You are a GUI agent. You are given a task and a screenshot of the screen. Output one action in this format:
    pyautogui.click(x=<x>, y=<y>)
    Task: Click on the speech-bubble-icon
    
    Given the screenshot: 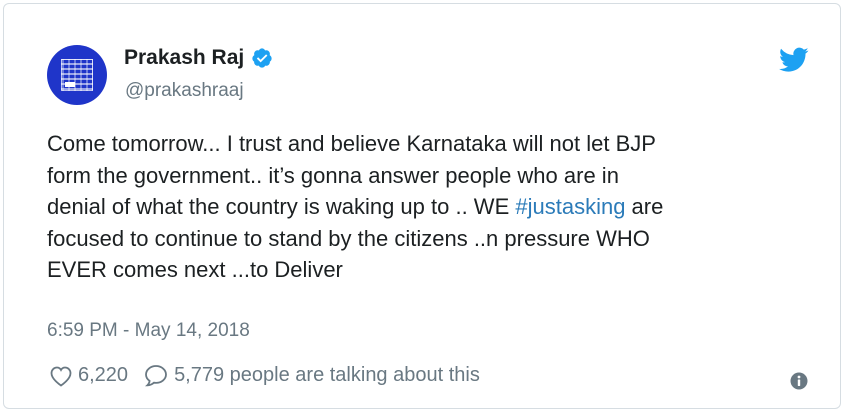 What is the action you would take?
    pyautogui.click(x=156, y=376)
    